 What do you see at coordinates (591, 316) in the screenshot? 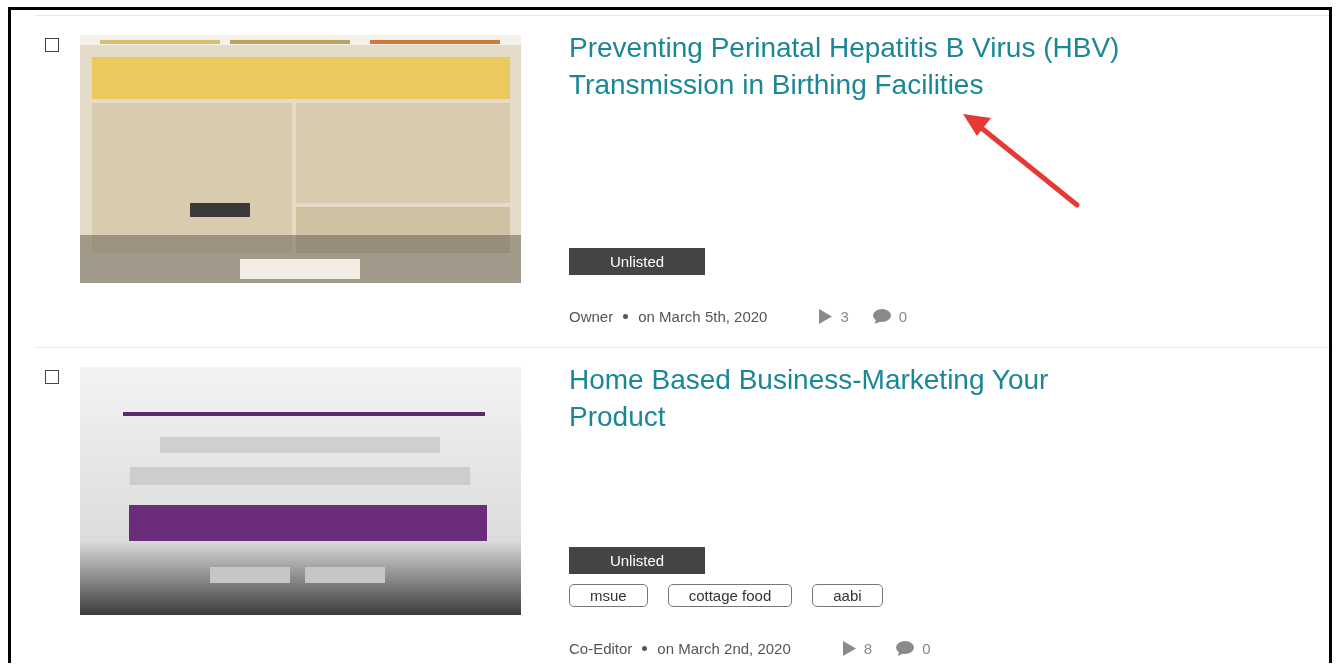
I see `role-label: Owner` at bounding box center [591, 316].